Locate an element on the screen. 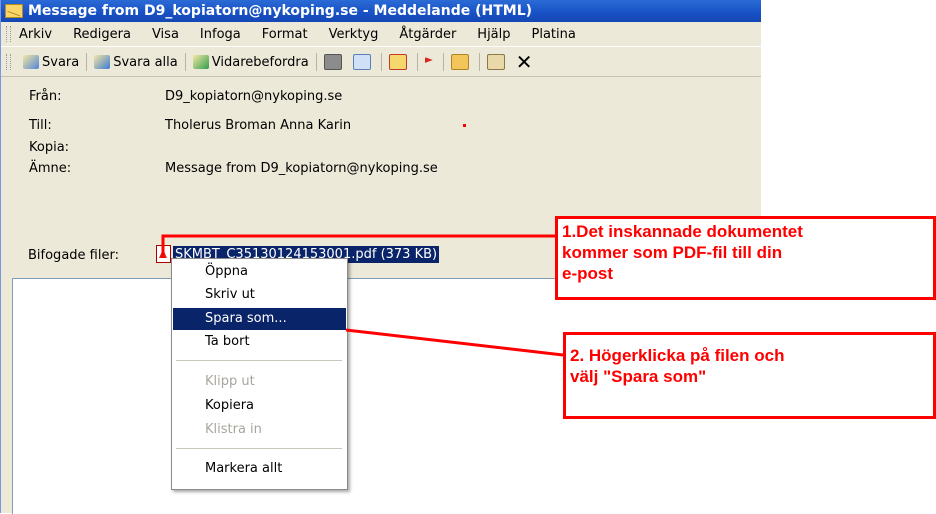 The width and height of the screenshot is (936, 514). callout-step-2-line-1: 2. Högerklicka på filen och is located at coordinates (677, 355).